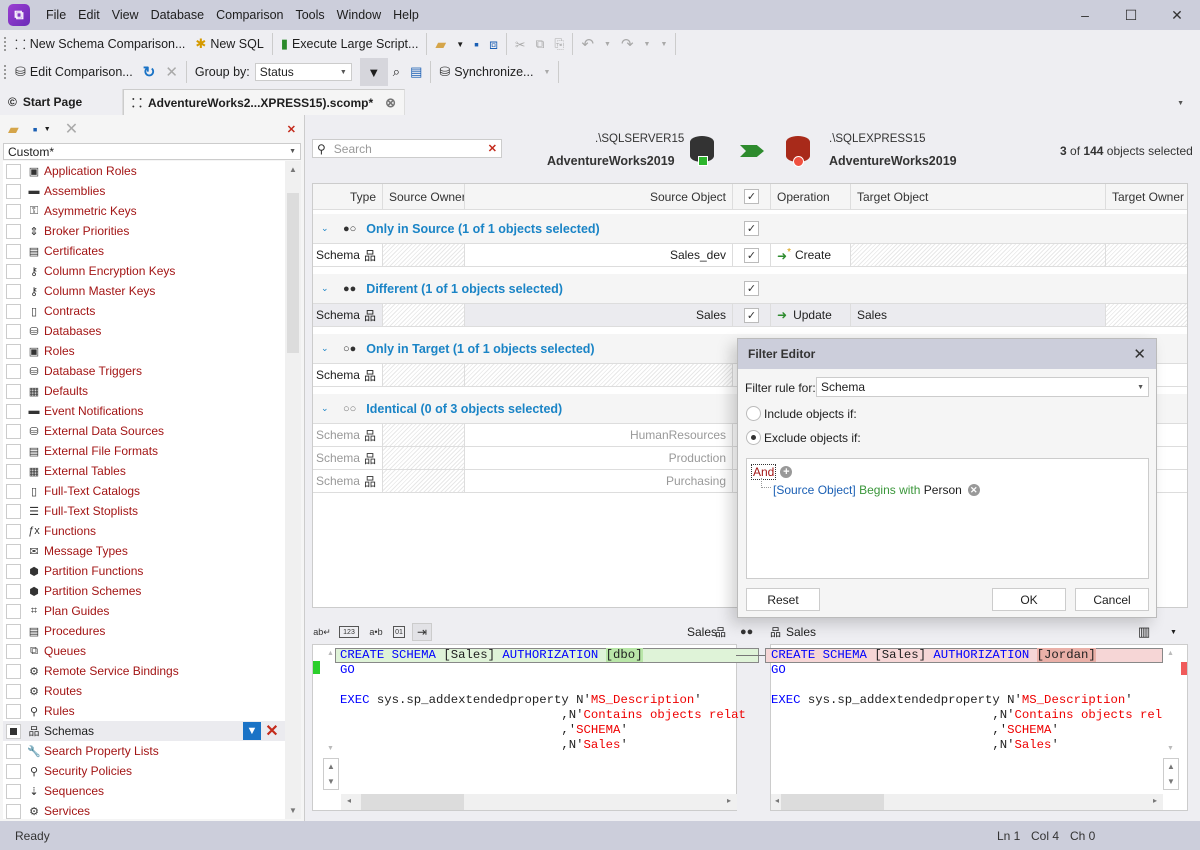 The height and width of the screenshot is (850, 1200). I want to click on cut-button: ✂, so click(520, 44).